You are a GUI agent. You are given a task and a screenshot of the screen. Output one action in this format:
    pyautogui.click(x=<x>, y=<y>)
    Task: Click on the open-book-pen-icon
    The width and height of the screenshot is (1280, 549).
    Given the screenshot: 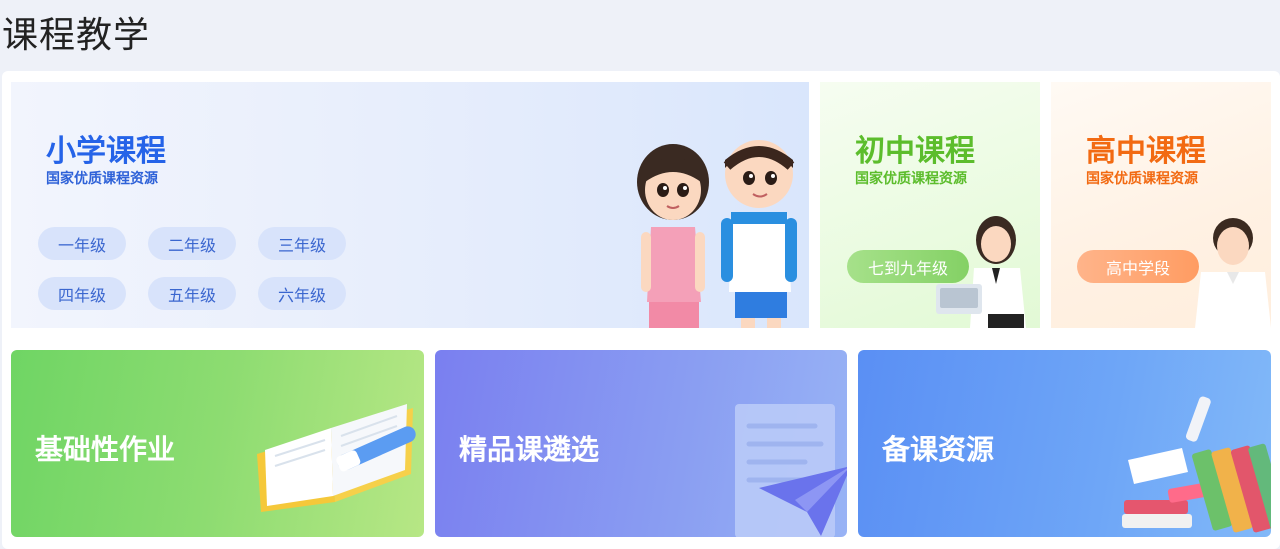 What is the action you would take?
    pyautogui.click(x=336, y=458)
    